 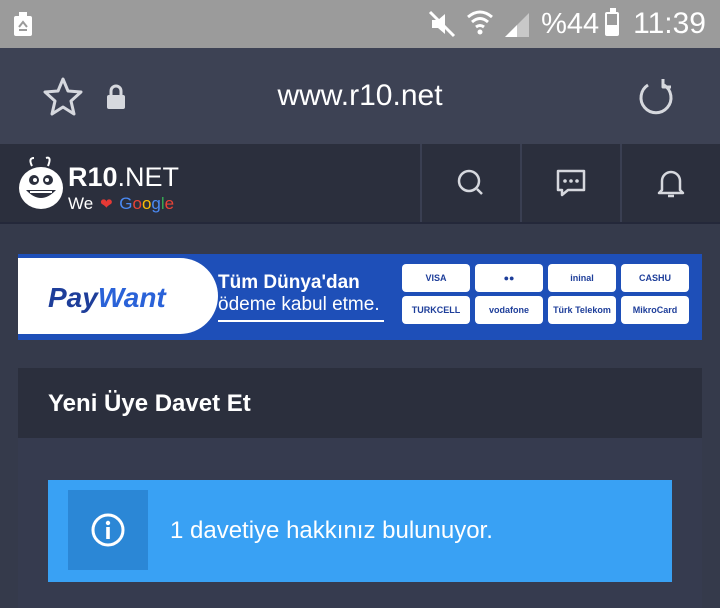 What do you see at coordinates (612, 22) in the screenshot?
I see `battery-icon` at bounding box center [612, 22].